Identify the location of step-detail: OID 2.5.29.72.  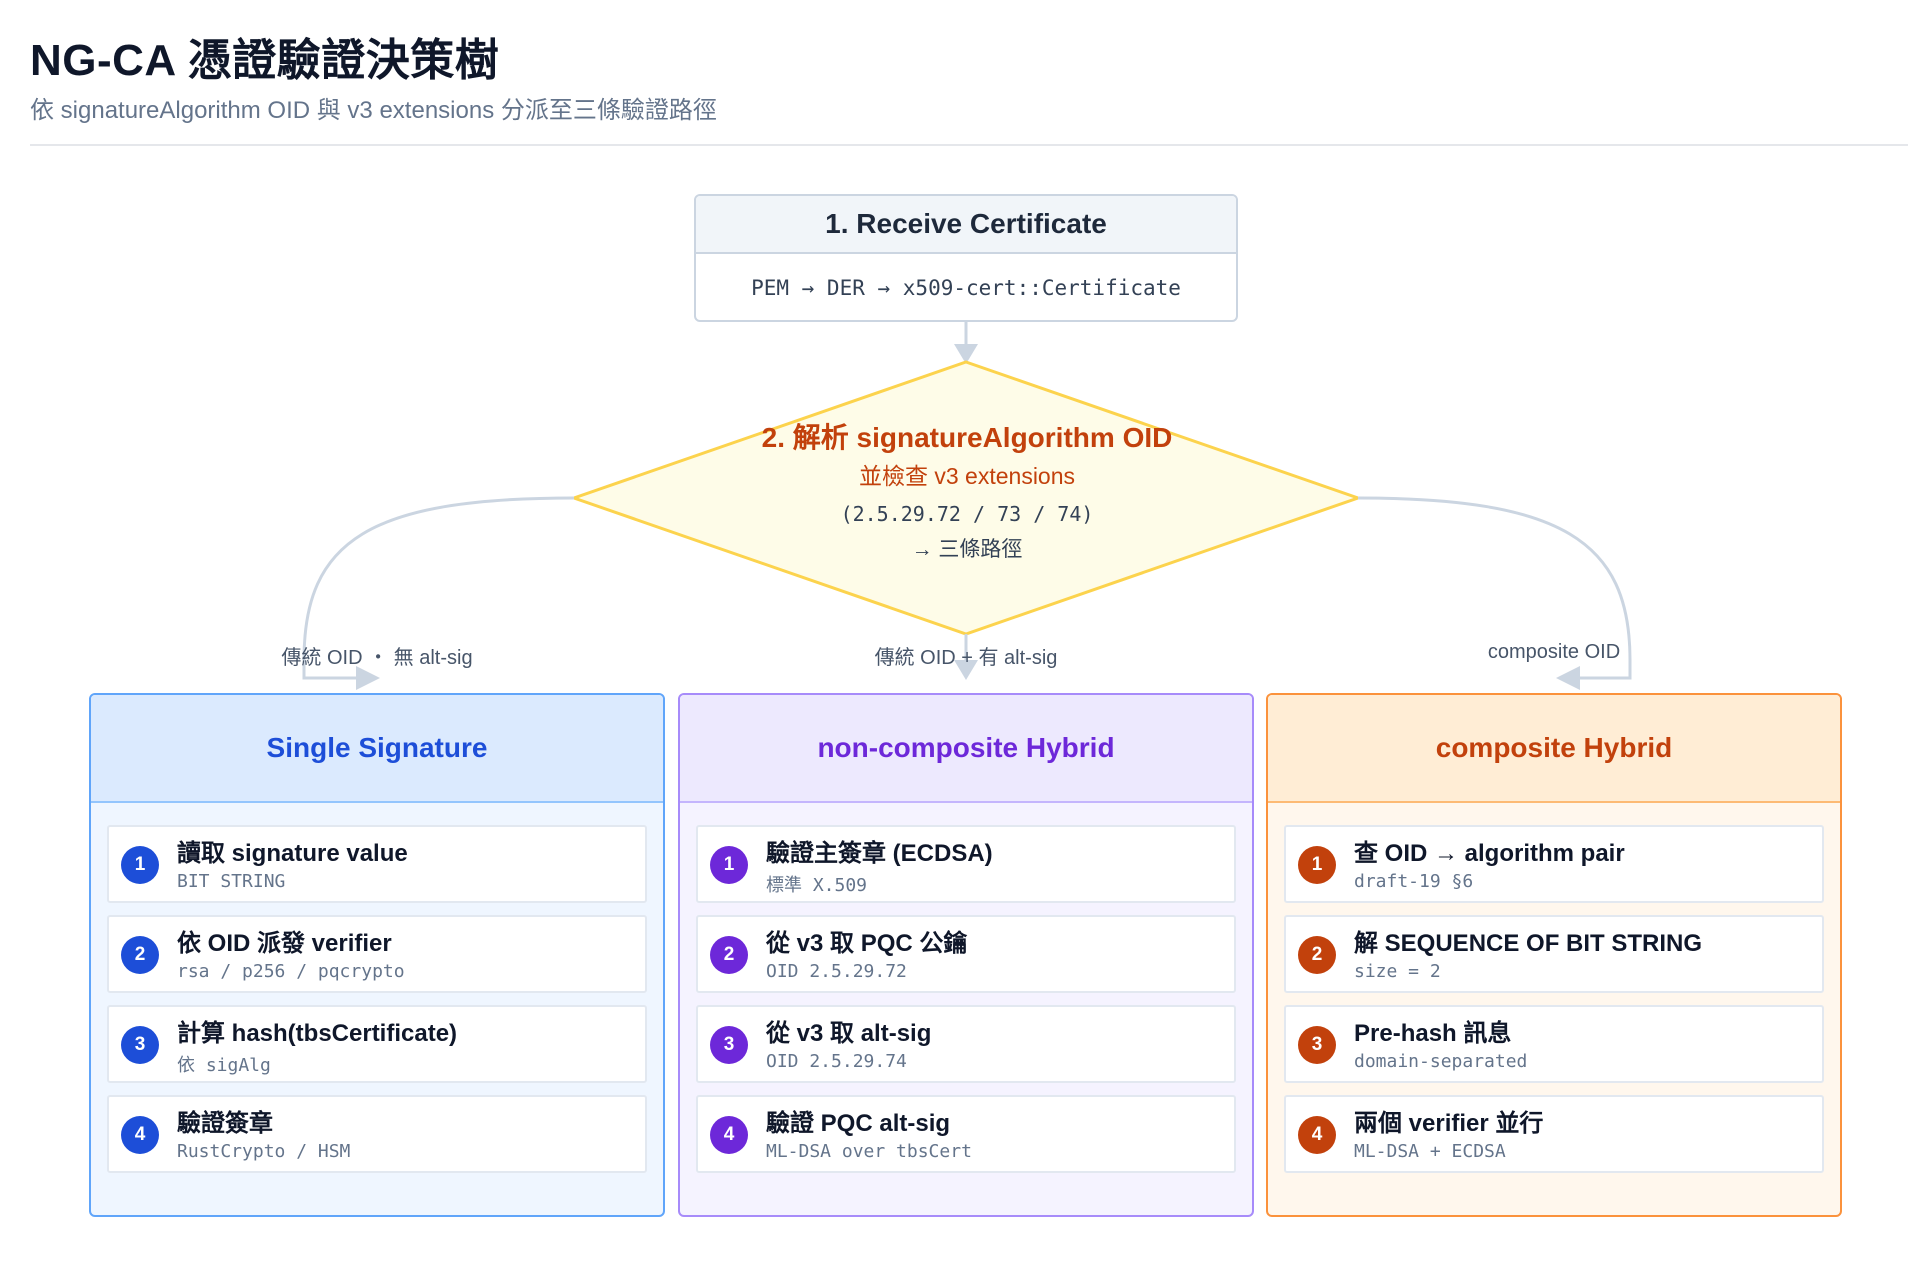
(836, 971).